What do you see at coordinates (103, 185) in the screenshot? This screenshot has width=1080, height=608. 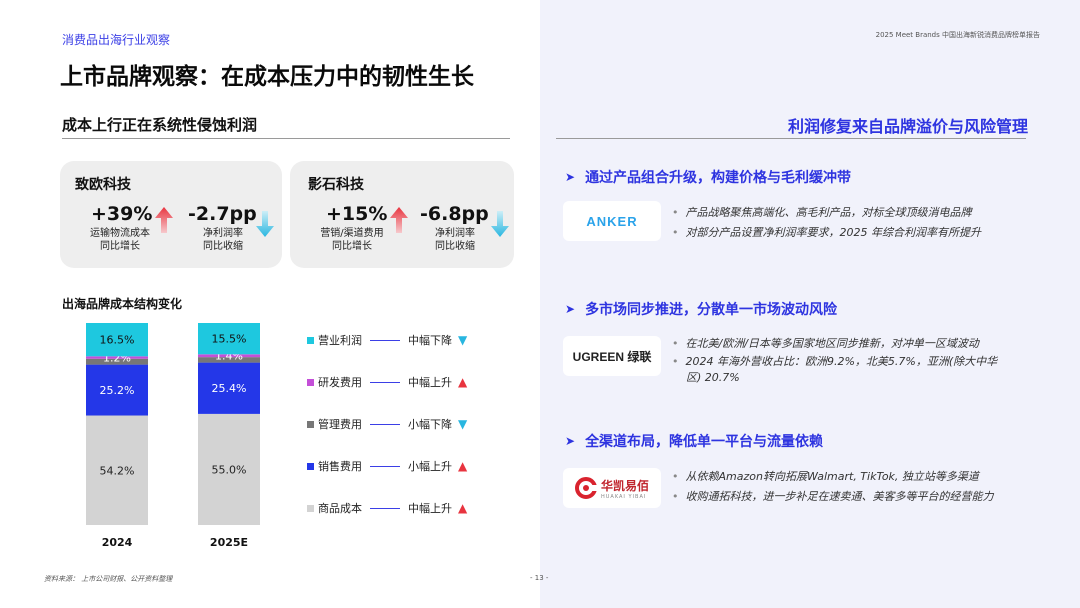 I see `company-name: 致欧科技` at bounding box center [103, 185].